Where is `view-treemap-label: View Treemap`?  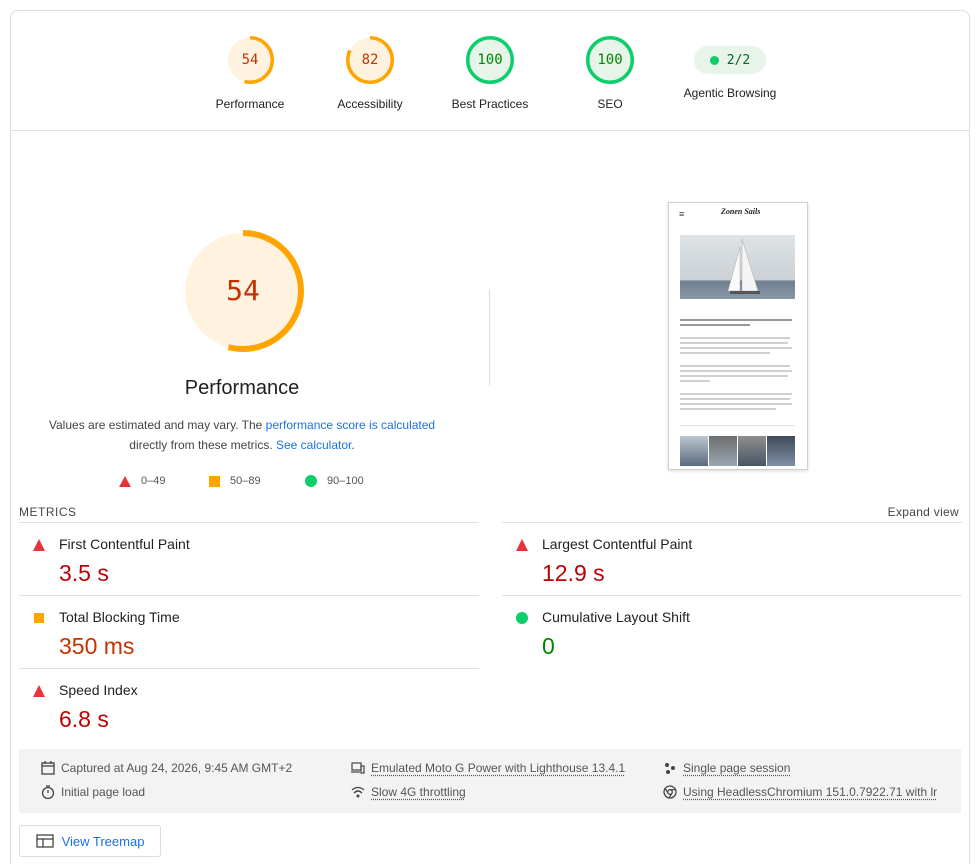
view-treemap-label: View Treemap is located at coordinates (103, 841).